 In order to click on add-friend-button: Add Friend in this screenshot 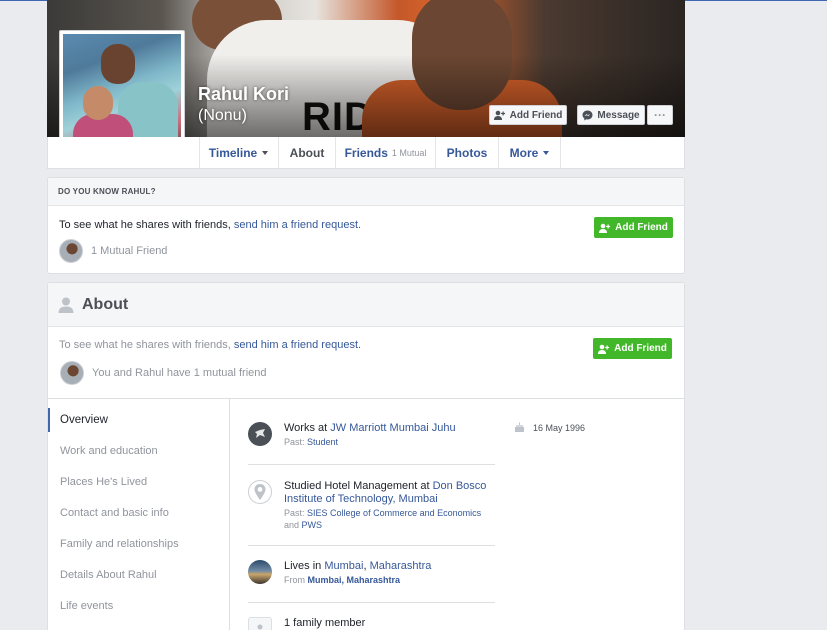, I will do `click(528, 115)`.